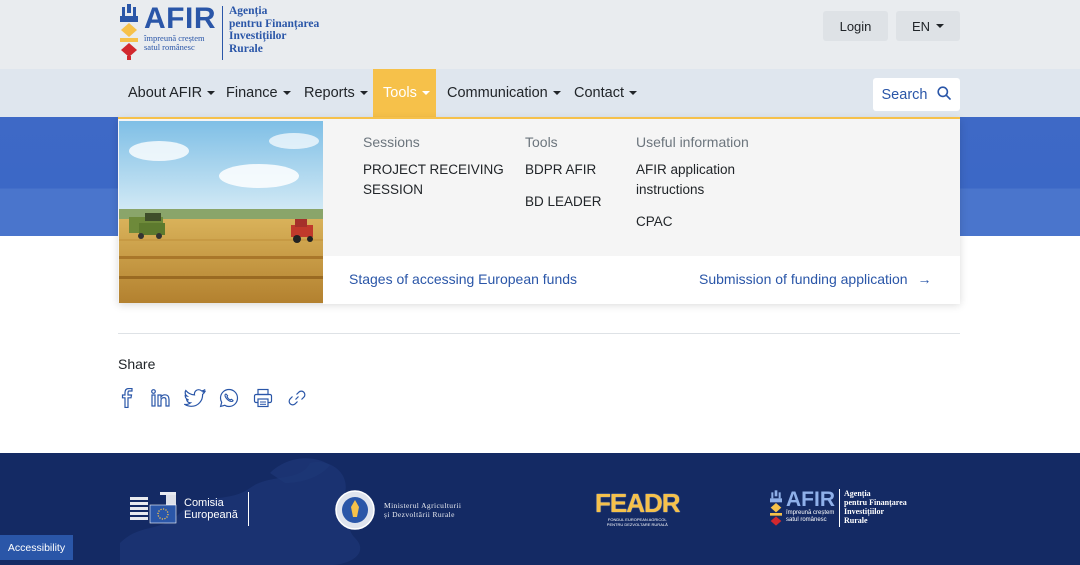 Image resolution: width=1080 pixels, height=565 pixels. I want to click on feadr-sub: PENTRU DEZVOLTARE RURALĂ, so click(637, 524).